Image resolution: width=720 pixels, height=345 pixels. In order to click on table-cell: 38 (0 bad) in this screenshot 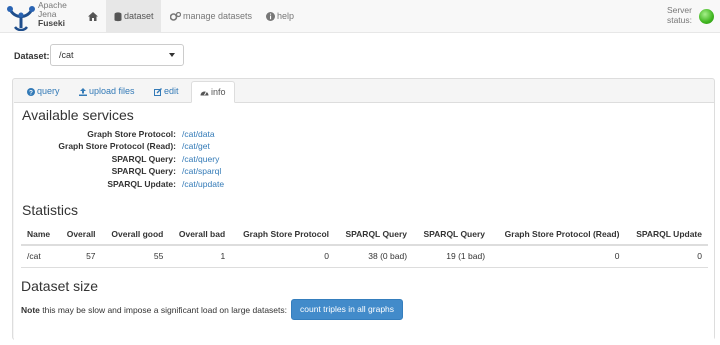, I will do `click(374, 256)`.